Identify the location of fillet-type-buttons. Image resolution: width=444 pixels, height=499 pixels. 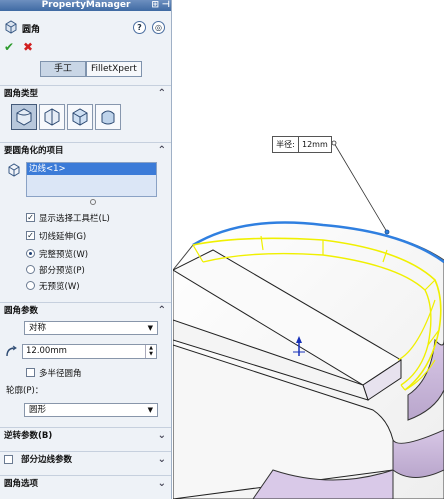
(66, 117).